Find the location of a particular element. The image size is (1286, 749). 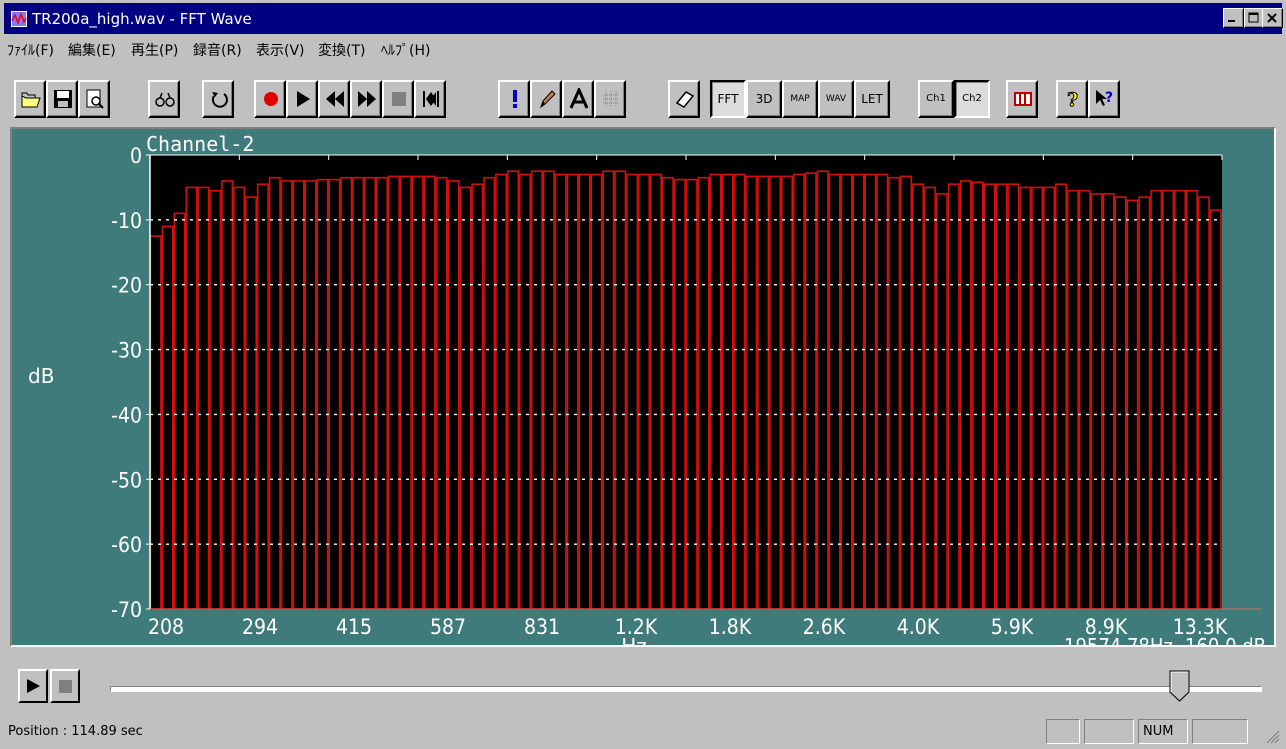

grid-icon is located at coordinates (611, 99).